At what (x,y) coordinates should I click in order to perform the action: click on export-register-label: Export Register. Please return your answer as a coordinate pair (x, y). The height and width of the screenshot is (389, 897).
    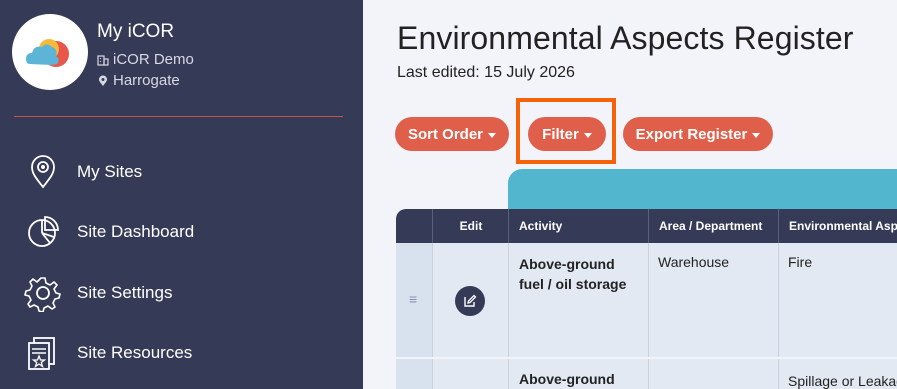
    Looking at the image, I should click on (691, 134).